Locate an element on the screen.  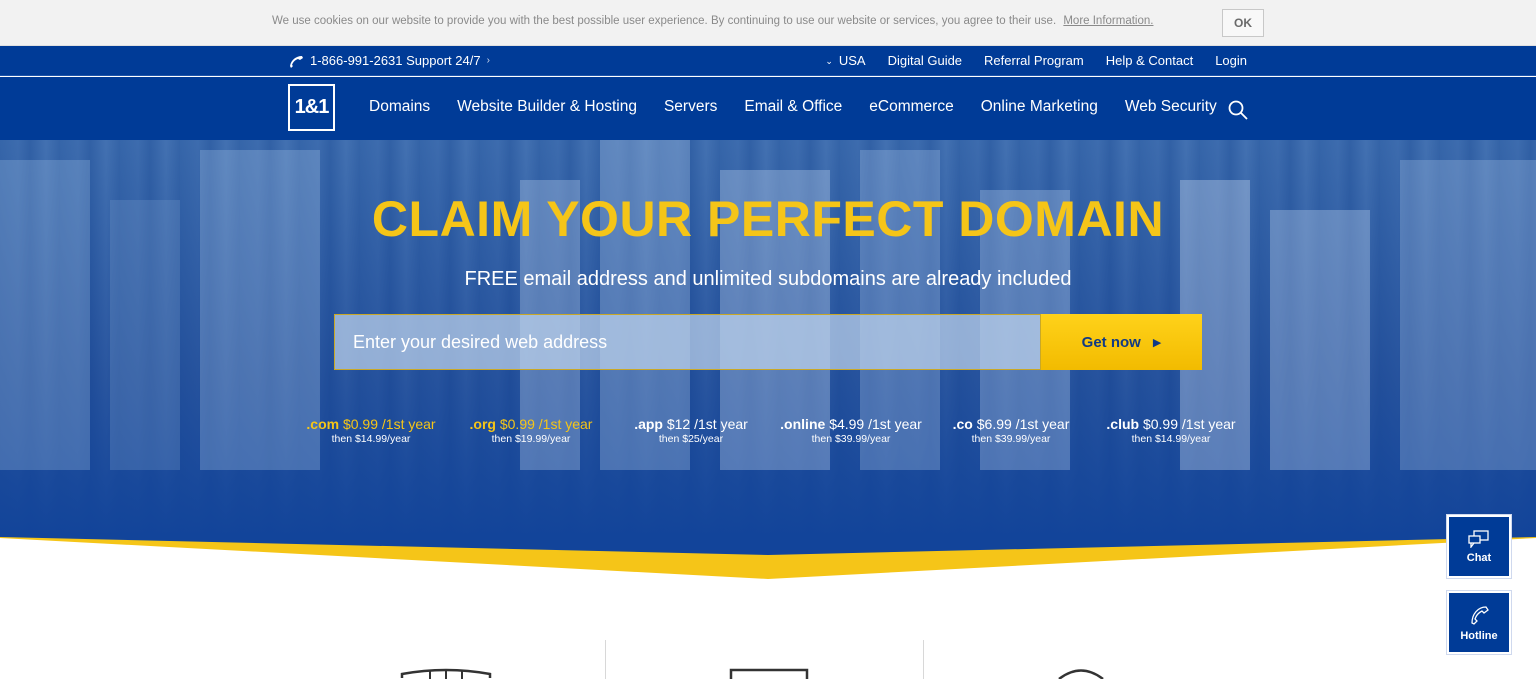
support-phone-text: 1-866-991-2631 Support 24/7 is located at coordinates (395, 60).